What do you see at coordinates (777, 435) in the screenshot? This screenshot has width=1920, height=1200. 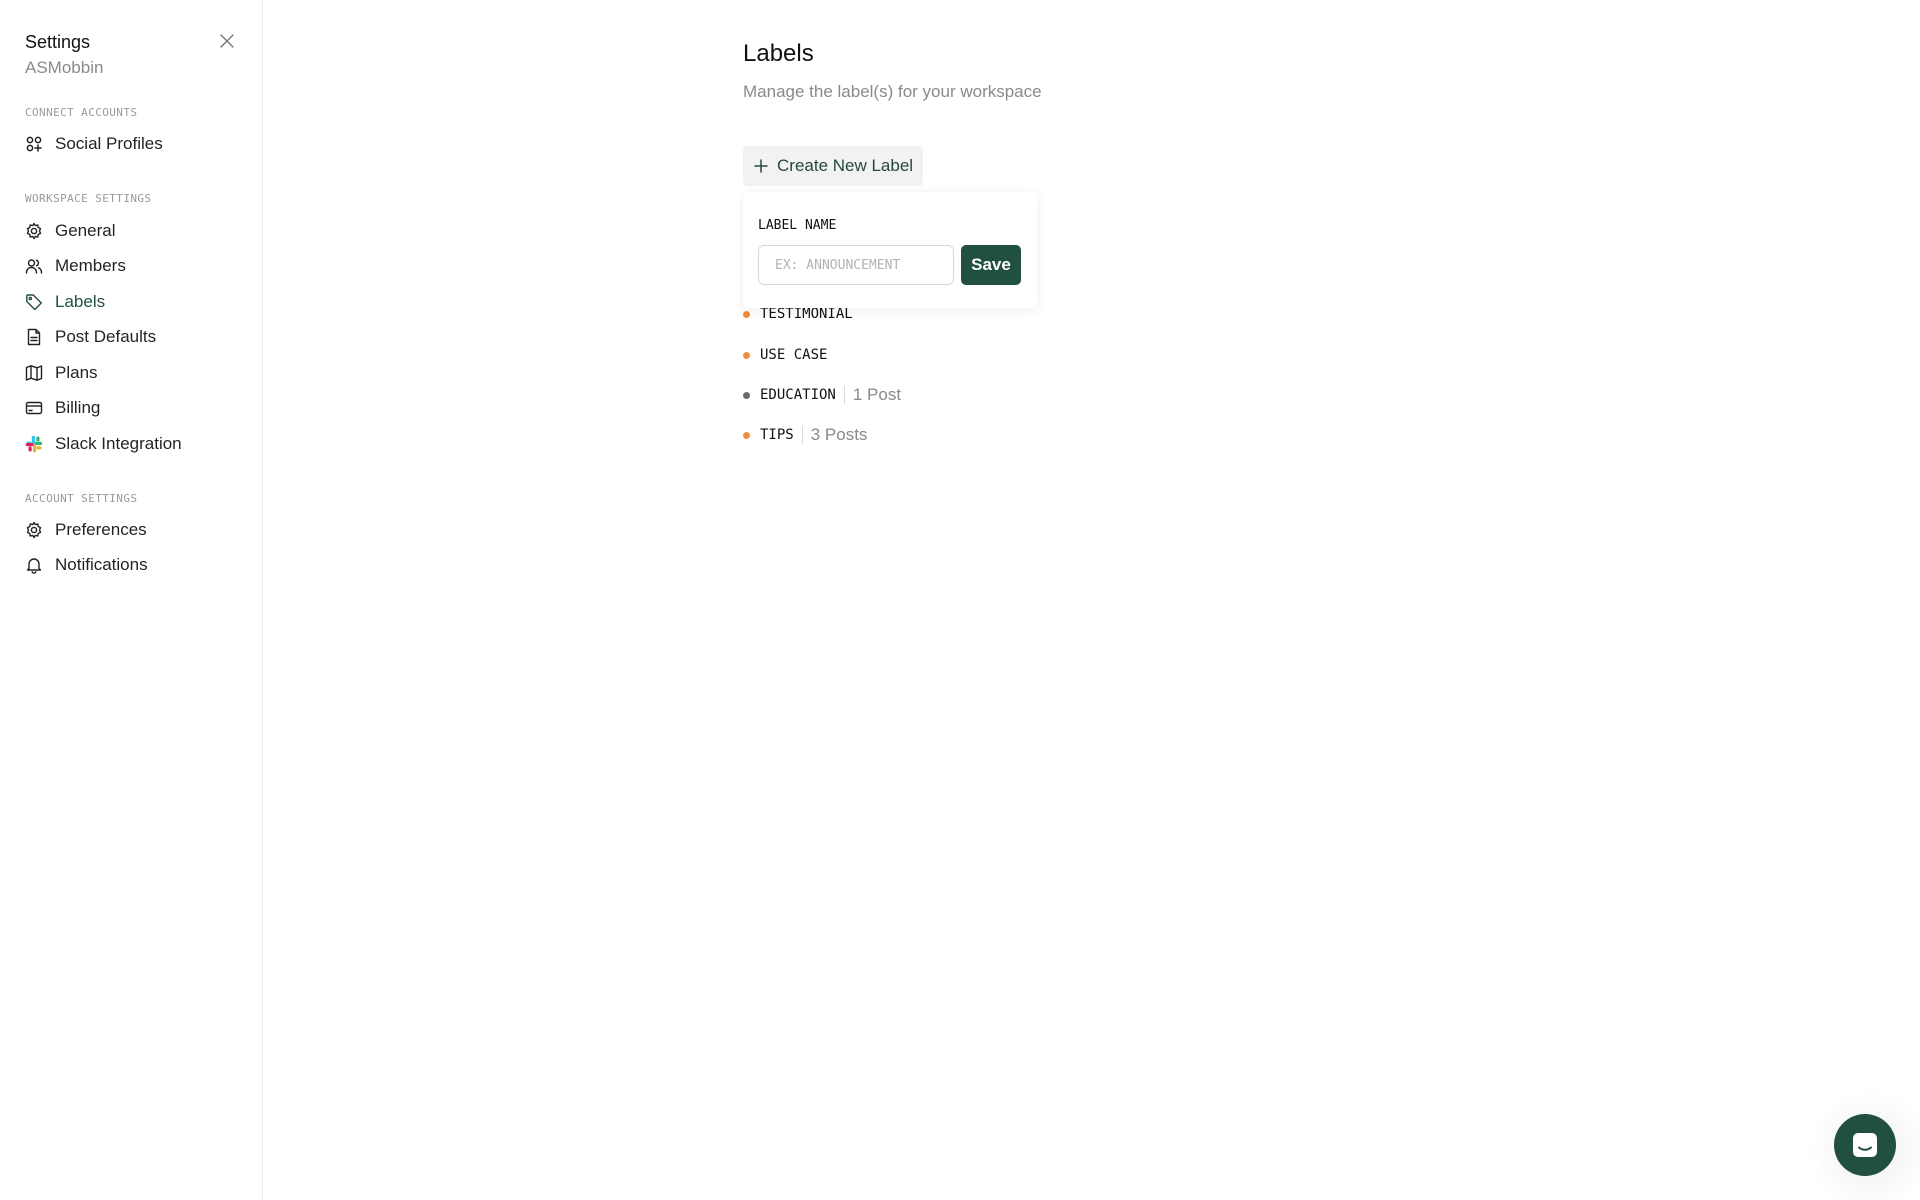 I see `label-name: TIPS` at bounding box center [777, 435].